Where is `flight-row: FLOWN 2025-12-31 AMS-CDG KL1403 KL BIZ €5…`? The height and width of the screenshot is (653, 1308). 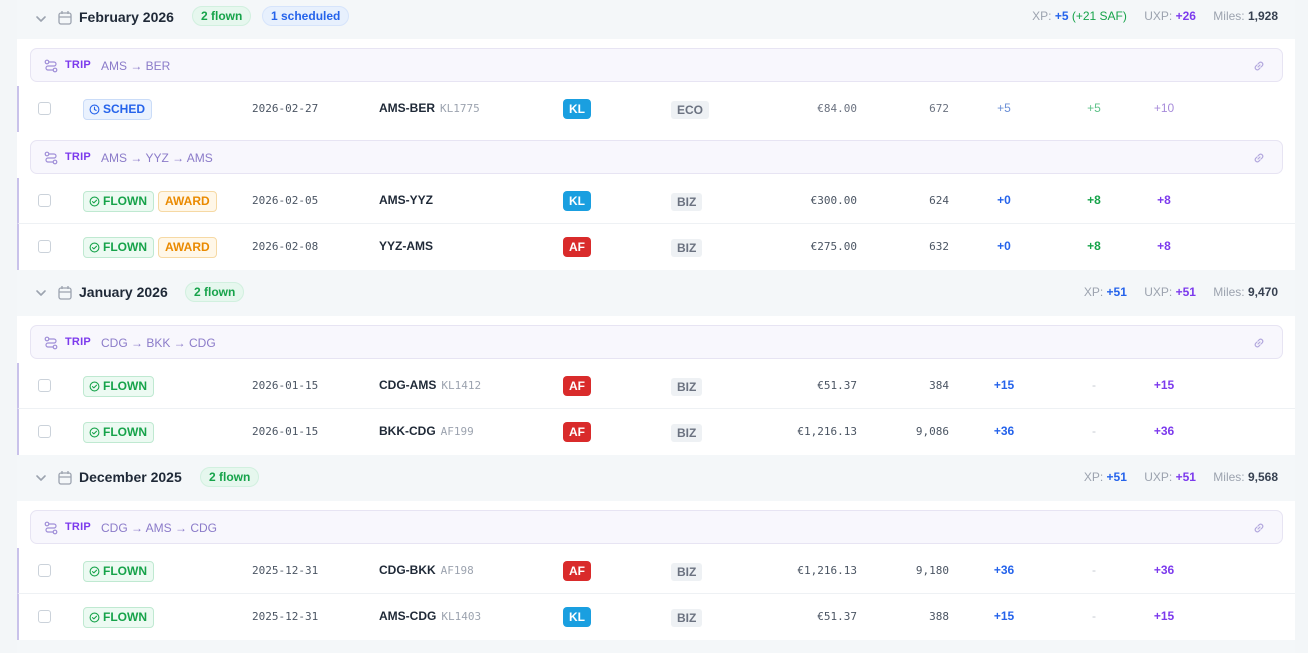 flight-row: FLOWN 2025-12-31 AMS-CDG KL1403 KL BIZ €5… is located at coordinates (656, 617).